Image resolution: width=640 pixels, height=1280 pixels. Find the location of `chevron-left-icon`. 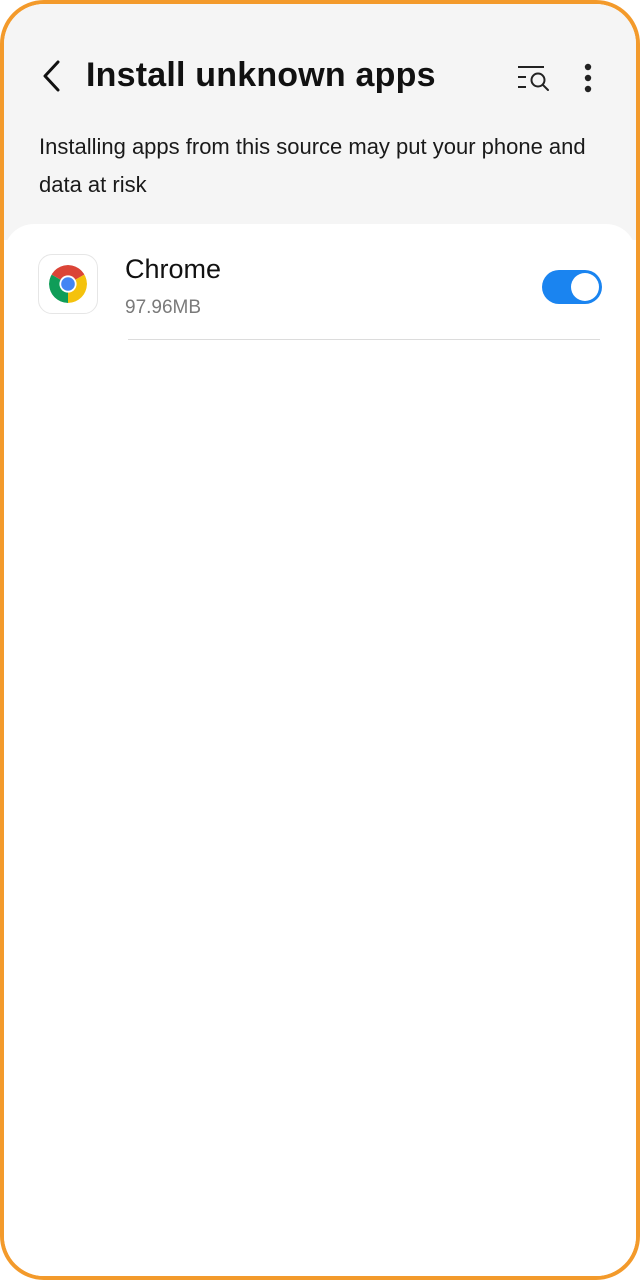

chevron-left-icon is located at coordinates (51, 76).